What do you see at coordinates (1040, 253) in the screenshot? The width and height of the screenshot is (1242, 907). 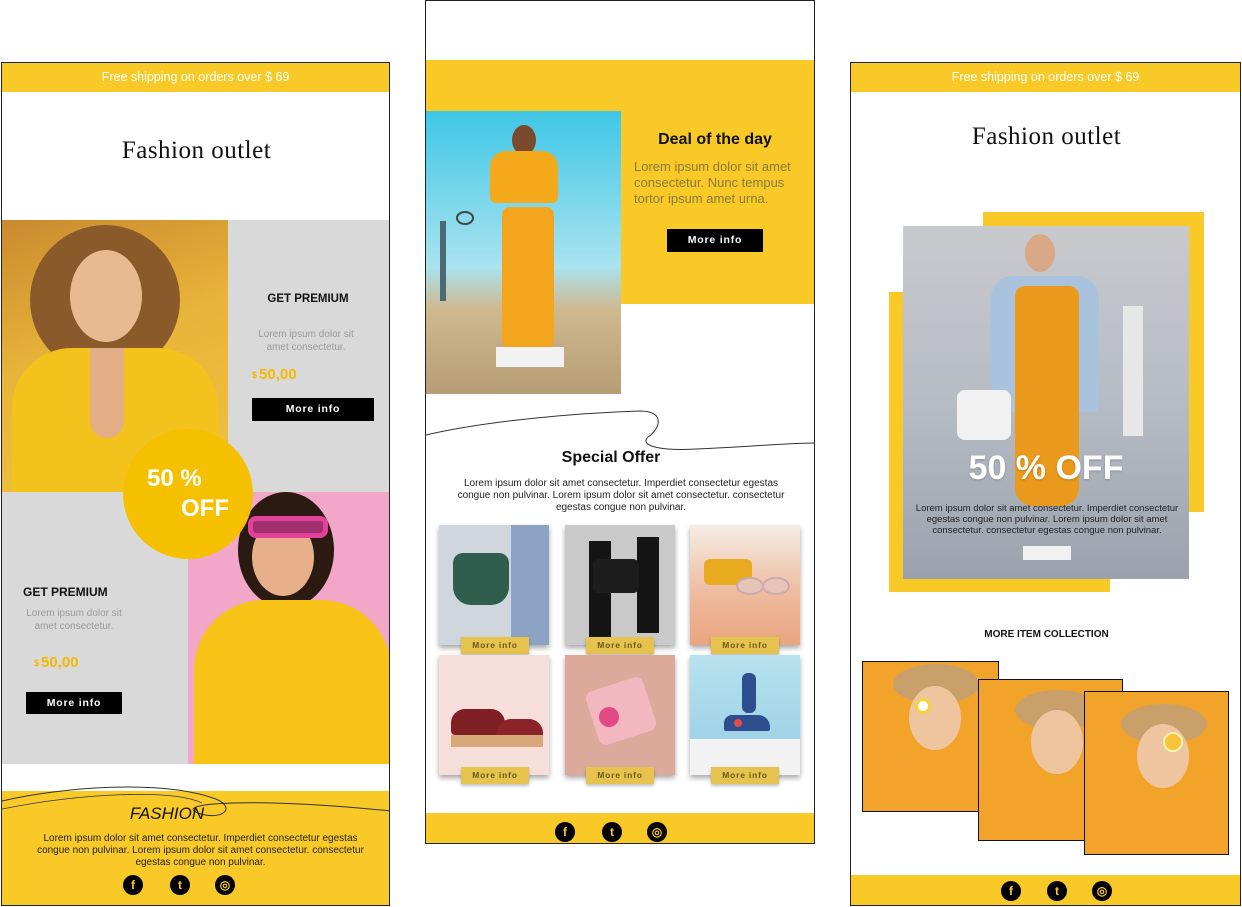 I see `model-4-head` at bounding box center [1040, 253].